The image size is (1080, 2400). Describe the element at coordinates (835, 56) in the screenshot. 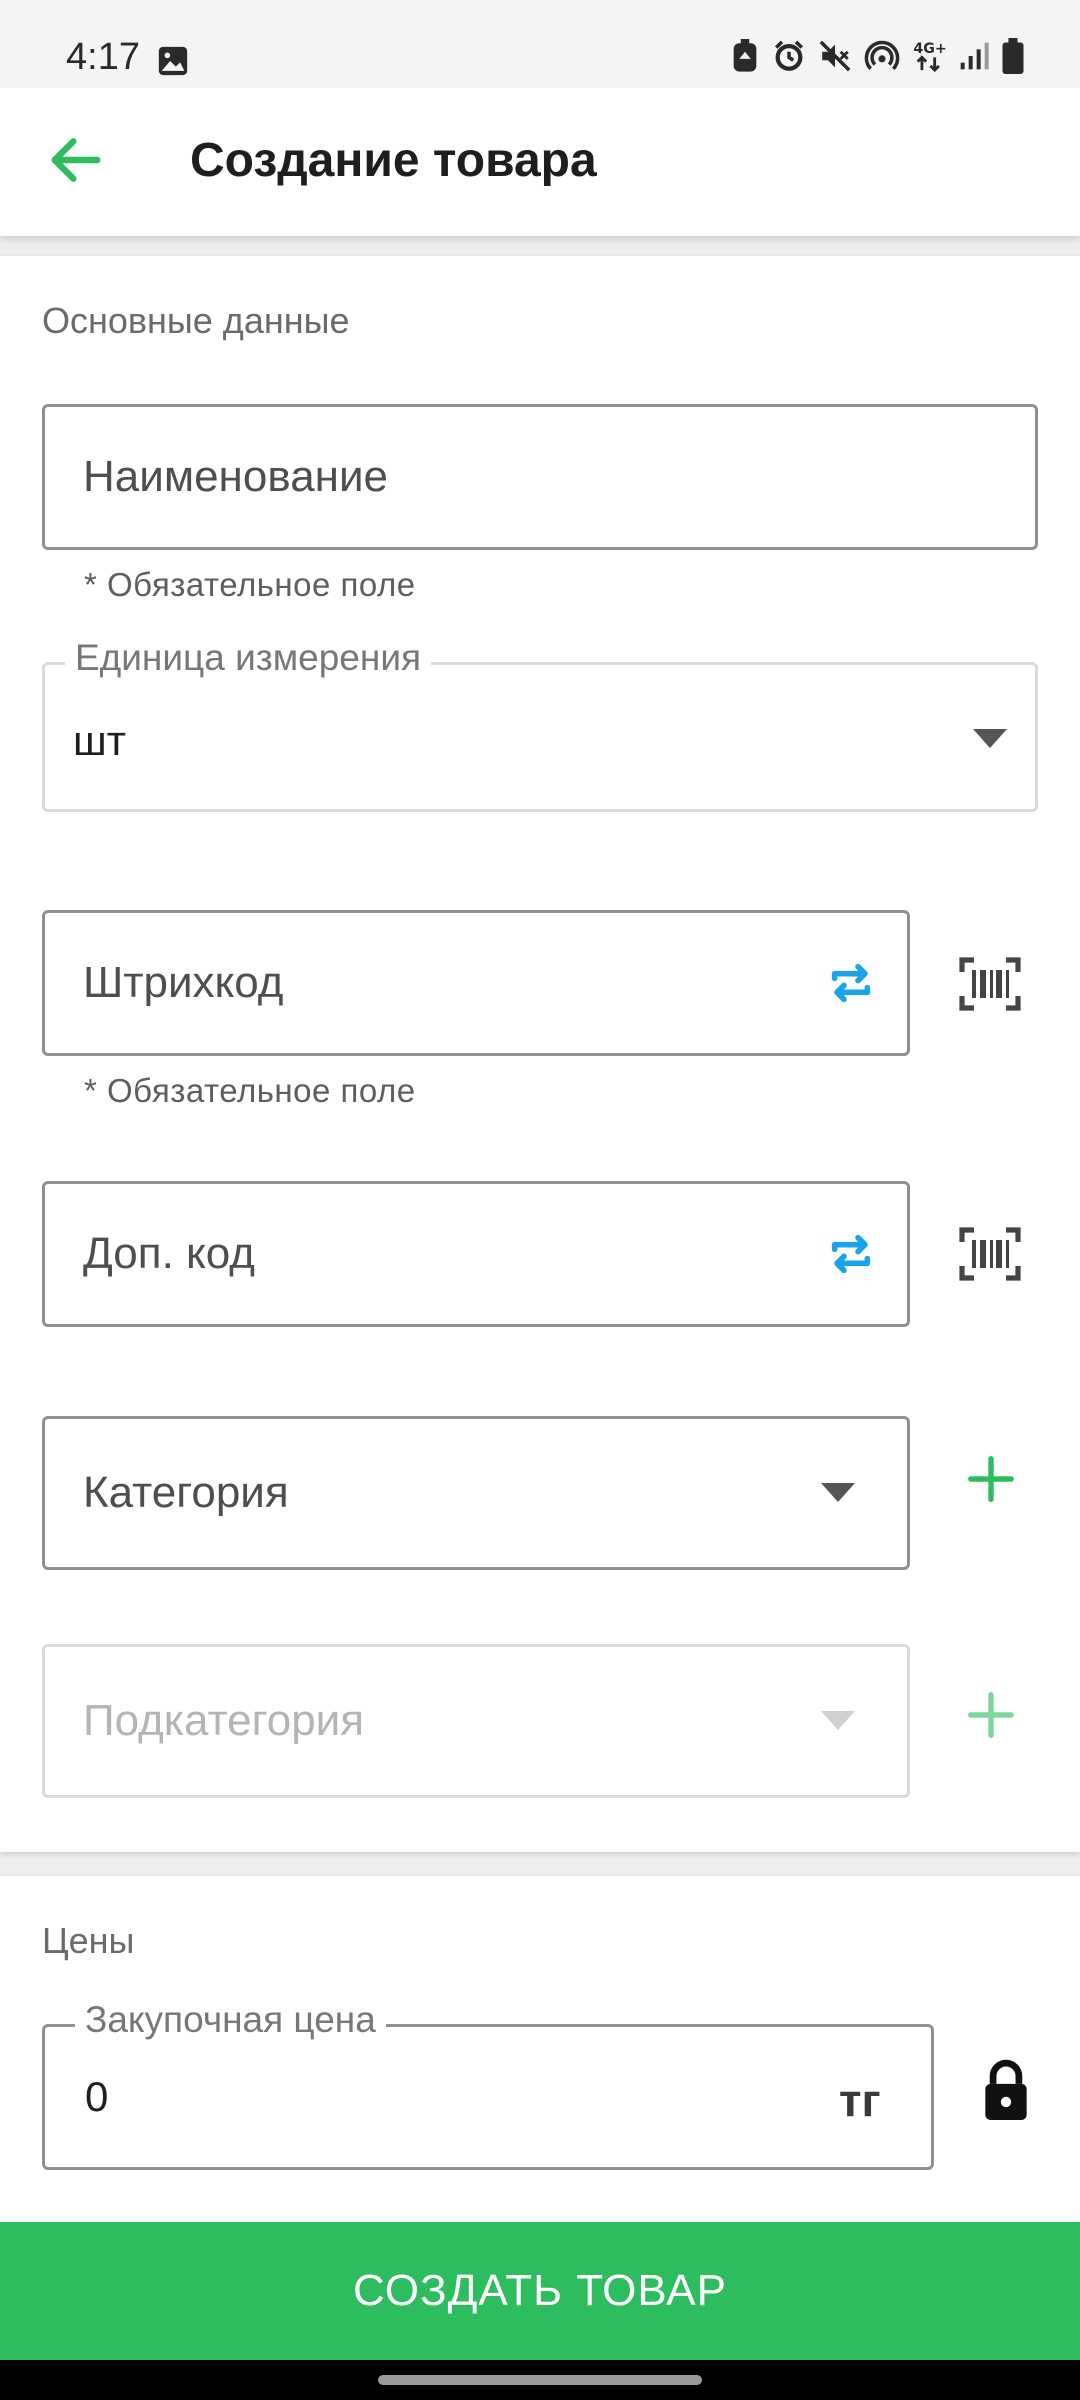

I see `mute-icon` at that location.